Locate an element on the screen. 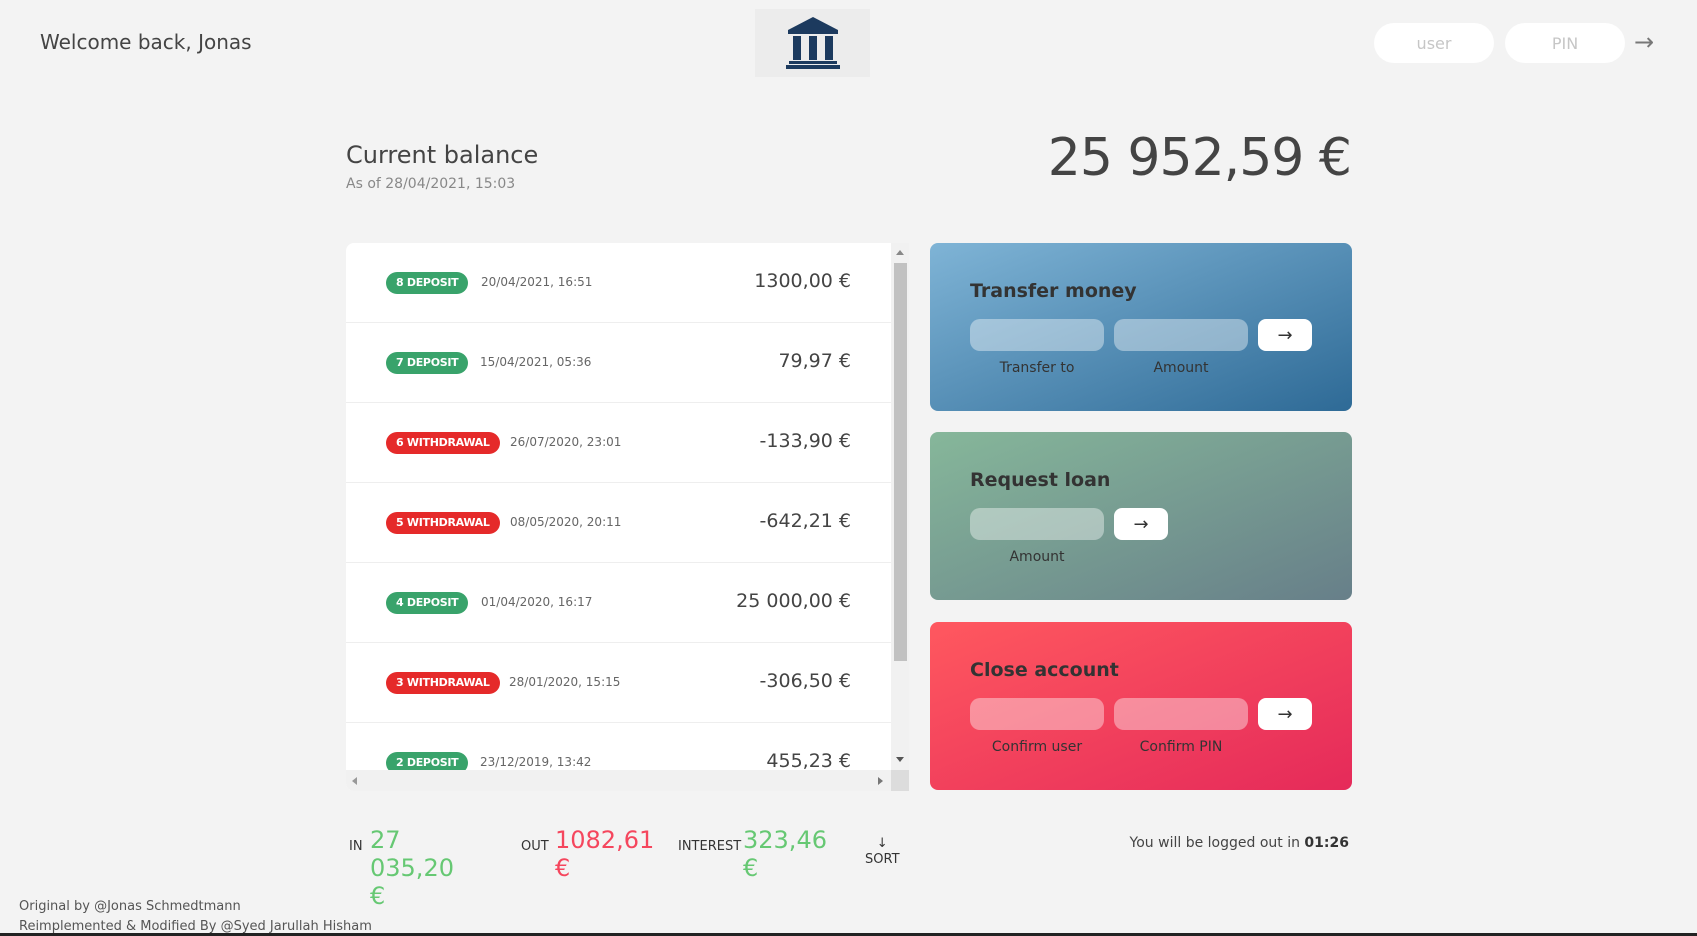 Image resolution: width=1697 pixels, height=936 pixels. scroll-down-arrow-icon is located at coordinates (900, 759).